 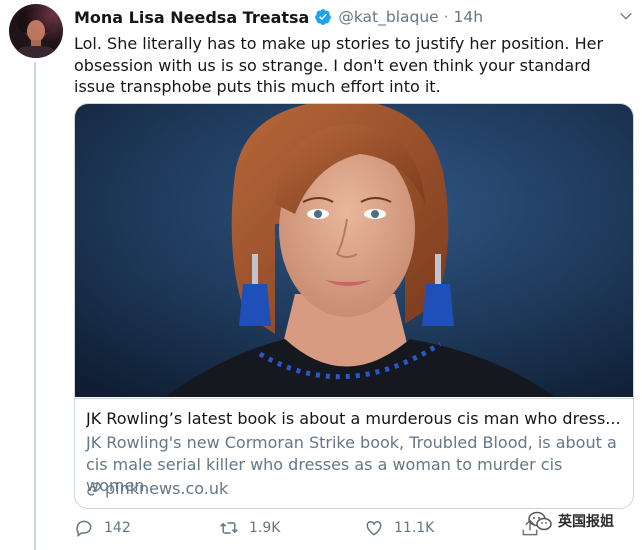 I want to click on reply-button: 142, so click(x=102, y=528).